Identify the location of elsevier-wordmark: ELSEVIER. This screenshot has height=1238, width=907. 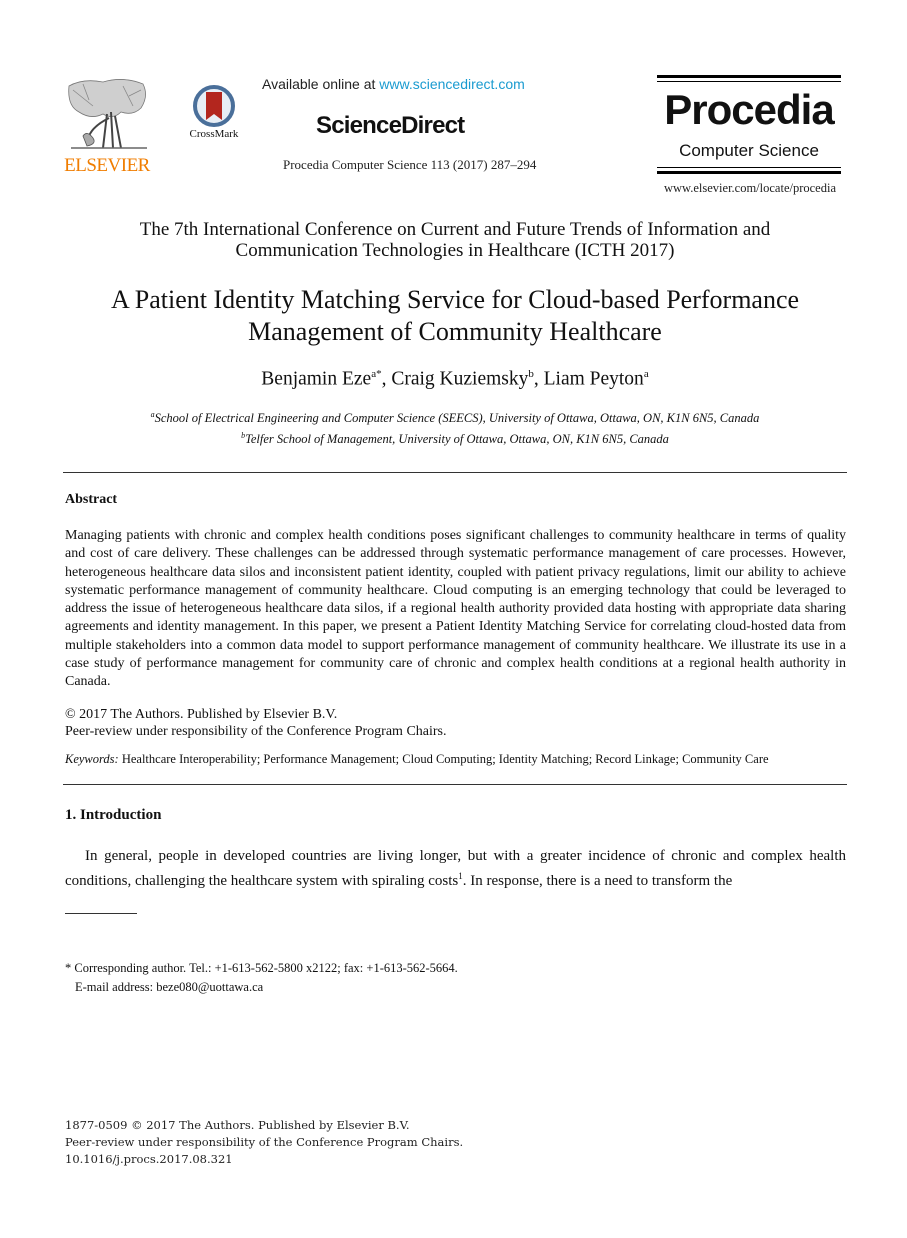
(107, 165).